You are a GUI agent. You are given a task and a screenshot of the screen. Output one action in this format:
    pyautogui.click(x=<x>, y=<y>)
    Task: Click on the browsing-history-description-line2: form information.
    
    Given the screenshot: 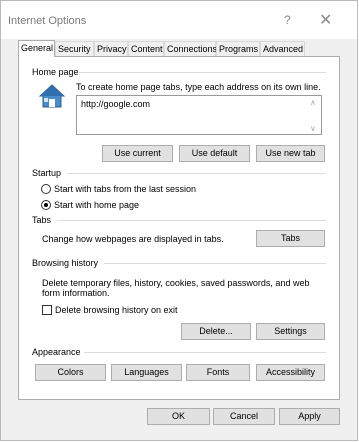 What is the action you would take?
    pyautogui.click(x=76, y=293)
    